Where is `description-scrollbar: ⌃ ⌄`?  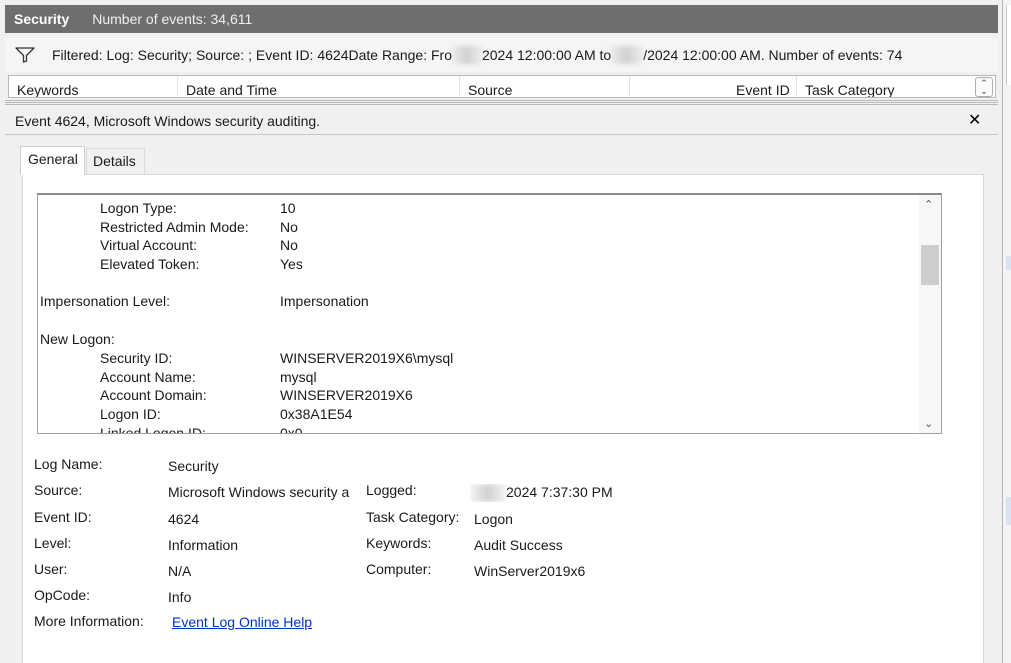
description-scrollbar: ⌃ ⌄ is located at coordinates (930, 314).